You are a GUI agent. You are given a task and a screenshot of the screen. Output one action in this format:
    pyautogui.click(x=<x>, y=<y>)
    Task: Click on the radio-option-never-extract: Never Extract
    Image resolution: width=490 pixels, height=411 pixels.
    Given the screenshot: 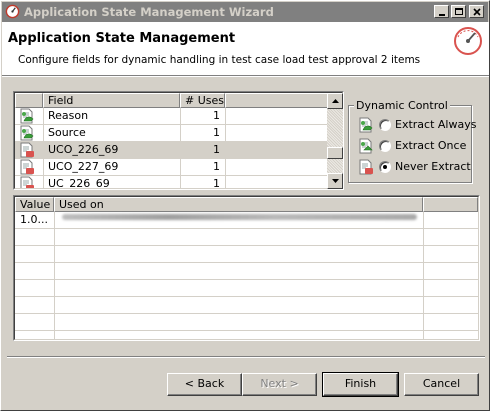 What is the action you would take?
    pyautogui.click(x=413, y=167)
    